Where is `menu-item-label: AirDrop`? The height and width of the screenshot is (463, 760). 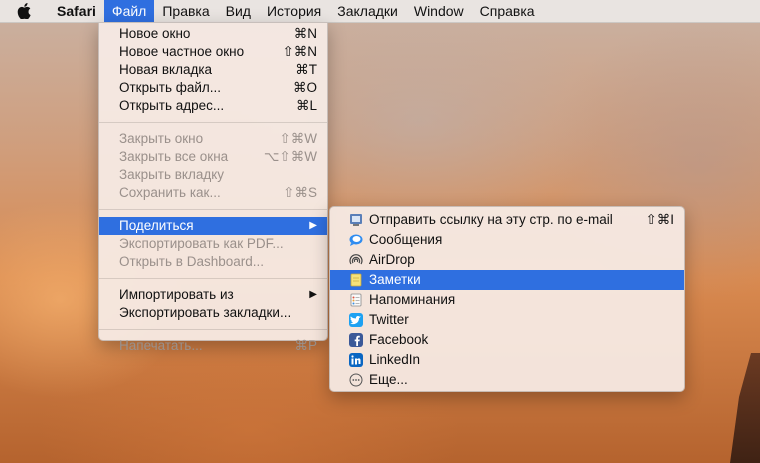
menu-item-label: AirDrop is located at coordinates (392, 259).